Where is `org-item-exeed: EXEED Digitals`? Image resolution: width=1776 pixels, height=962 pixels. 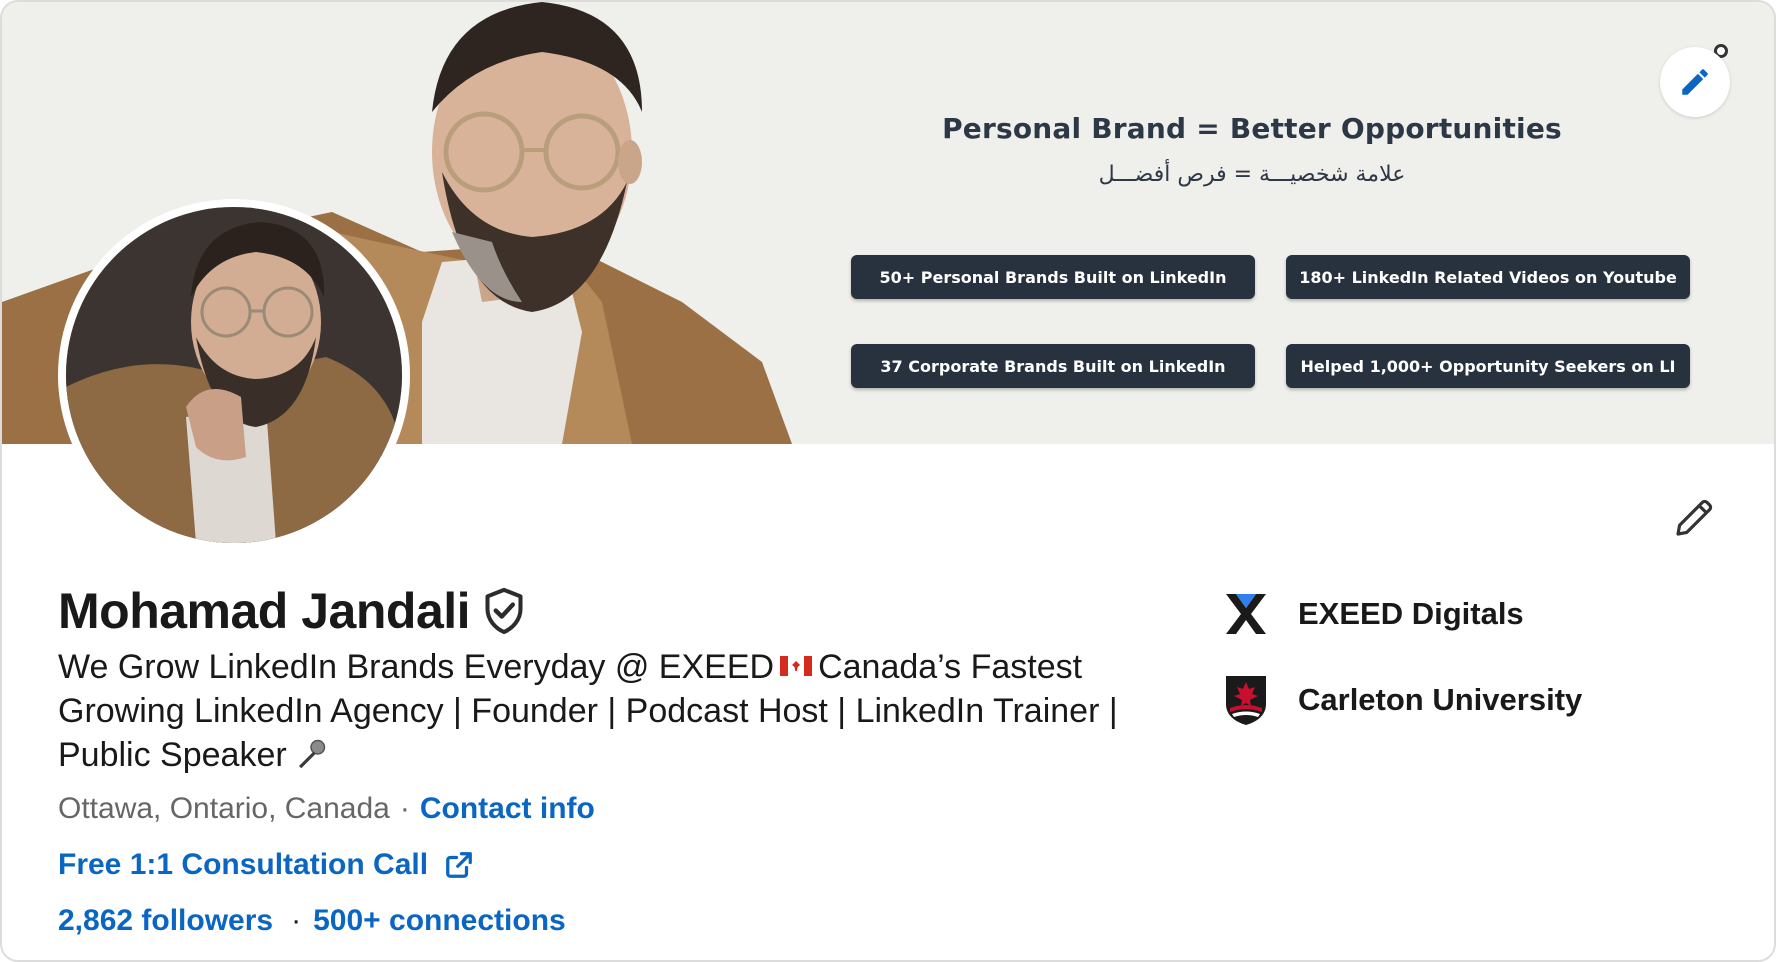
org-item-exeed: EXEED Digitals is located at coordinates (1372, 614).